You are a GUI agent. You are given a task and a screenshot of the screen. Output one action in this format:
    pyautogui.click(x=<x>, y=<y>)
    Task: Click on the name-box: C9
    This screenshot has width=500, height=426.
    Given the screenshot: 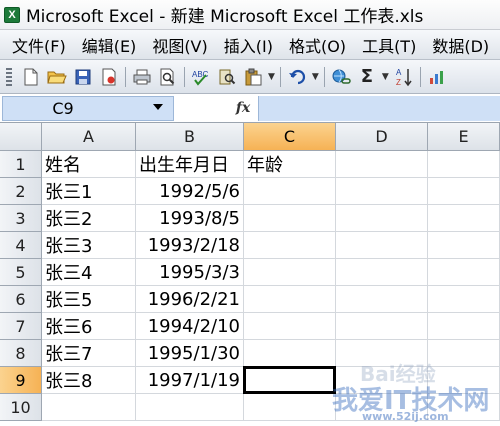 What is the action you would take?
    pyautogui.click(x=88, y=108)
    